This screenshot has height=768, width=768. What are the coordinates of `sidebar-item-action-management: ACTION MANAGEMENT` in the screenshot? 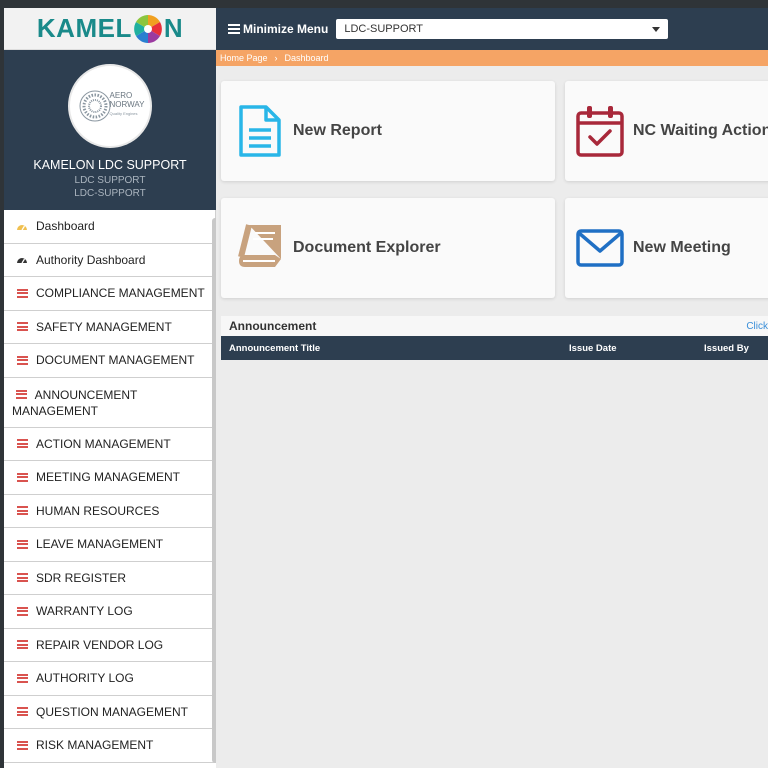 It's located at (110, 444).